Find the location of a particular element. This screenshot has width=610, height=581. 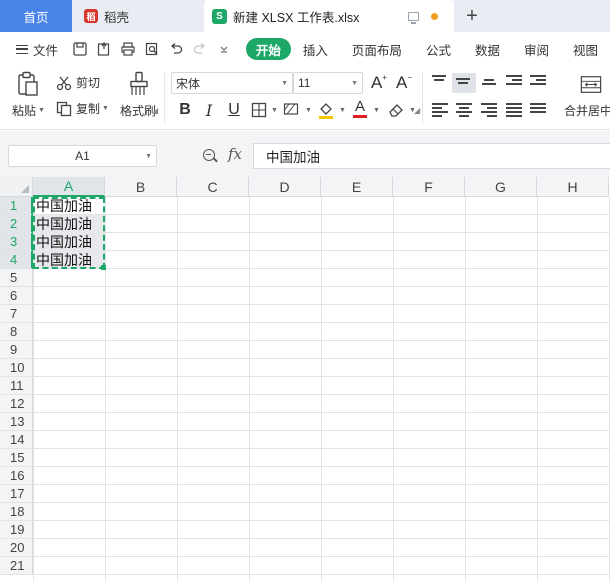

zoom-icon is located at coordinates (209, 155).